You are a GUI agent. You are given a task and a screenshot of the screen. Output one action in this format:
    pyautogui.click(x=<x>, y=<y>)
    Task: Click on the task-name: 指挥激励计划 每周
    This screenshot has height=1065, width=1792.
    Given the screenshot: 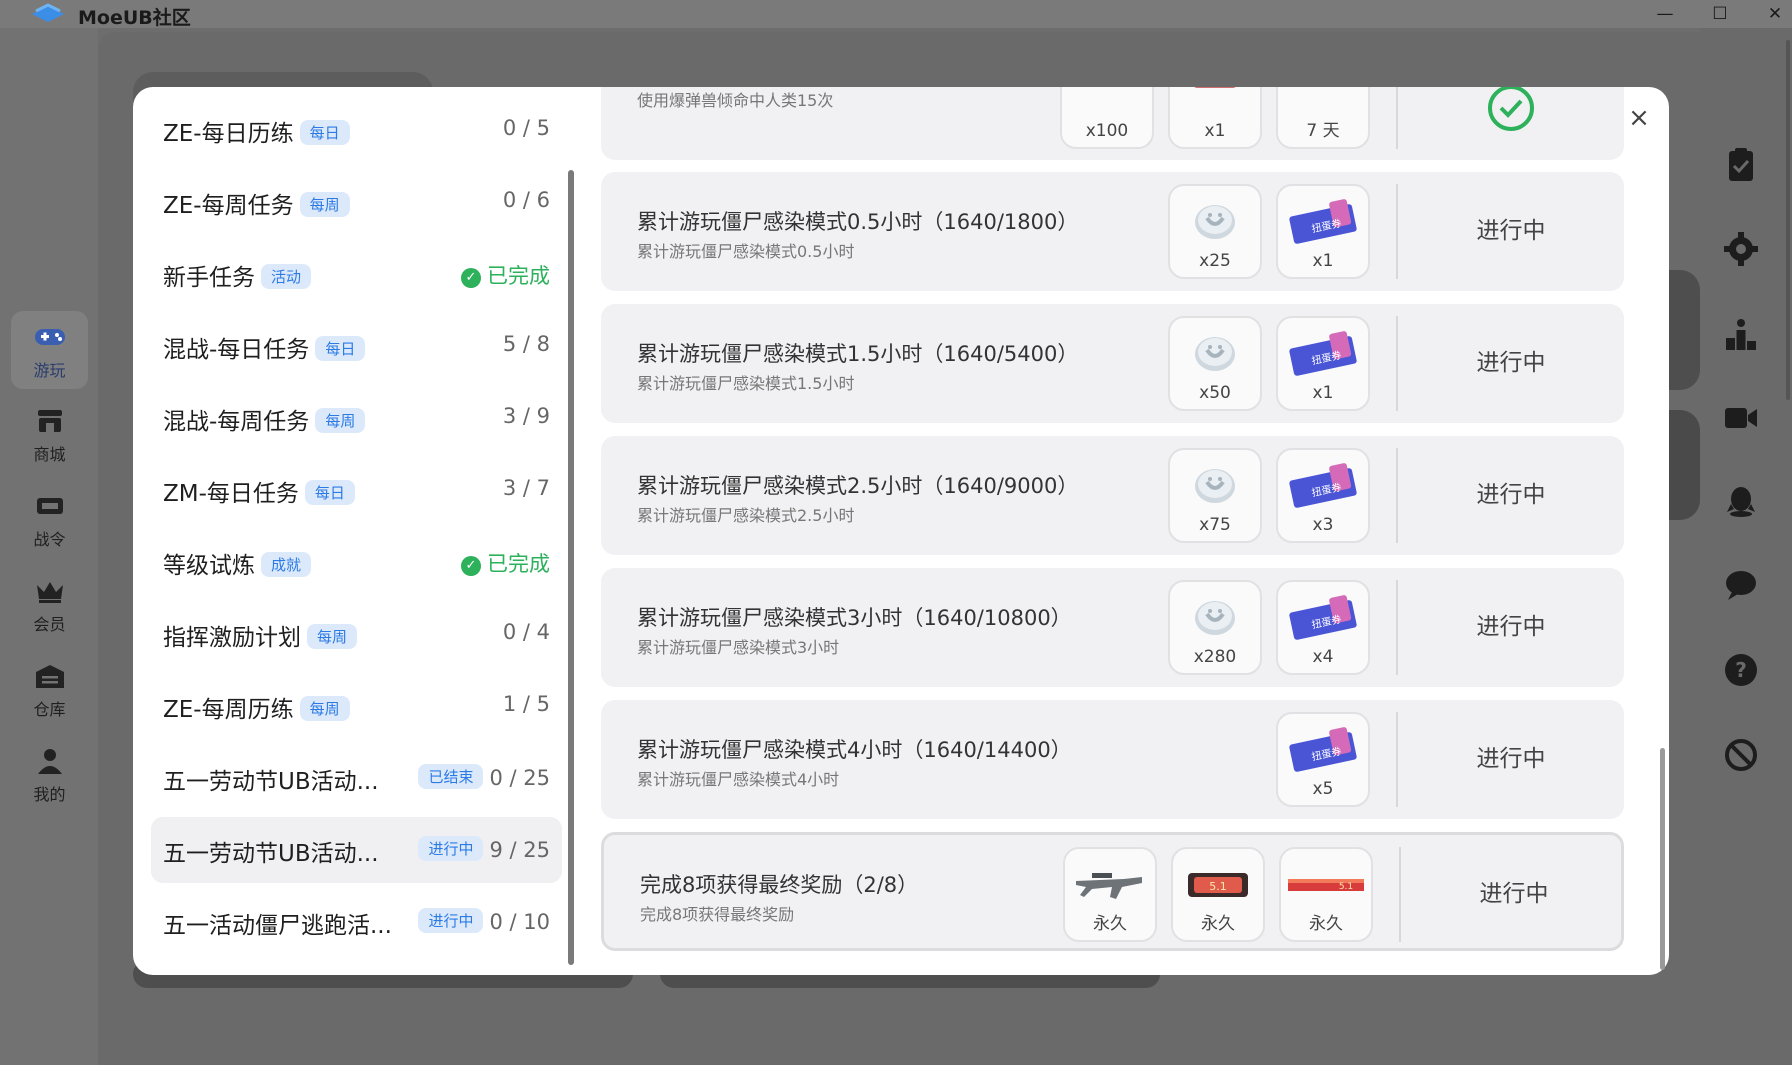 What is the action you would take?
    pyautogui.click(x=260, y=635)
    